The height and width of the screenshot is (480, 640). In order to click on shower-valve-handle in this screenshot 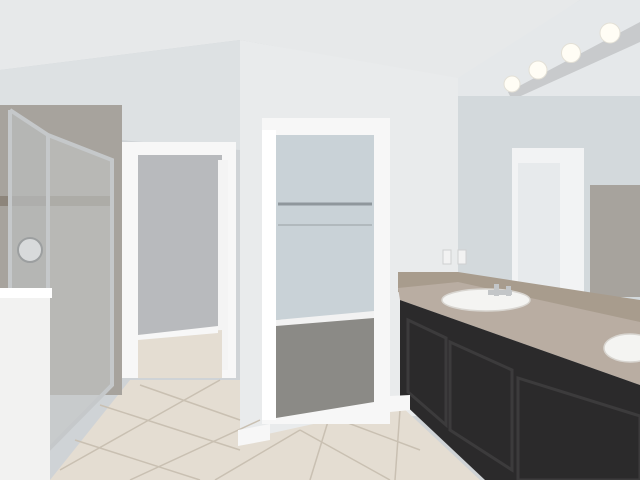, I will do `click(30, 250)`.